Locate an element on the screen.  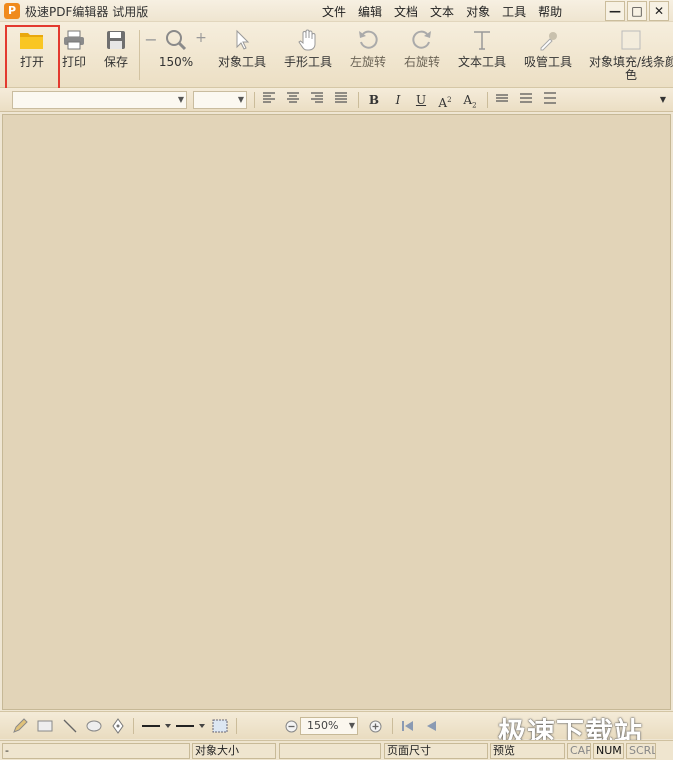
object-tool-label: 对象工具 is located at coordinates (241, 62).